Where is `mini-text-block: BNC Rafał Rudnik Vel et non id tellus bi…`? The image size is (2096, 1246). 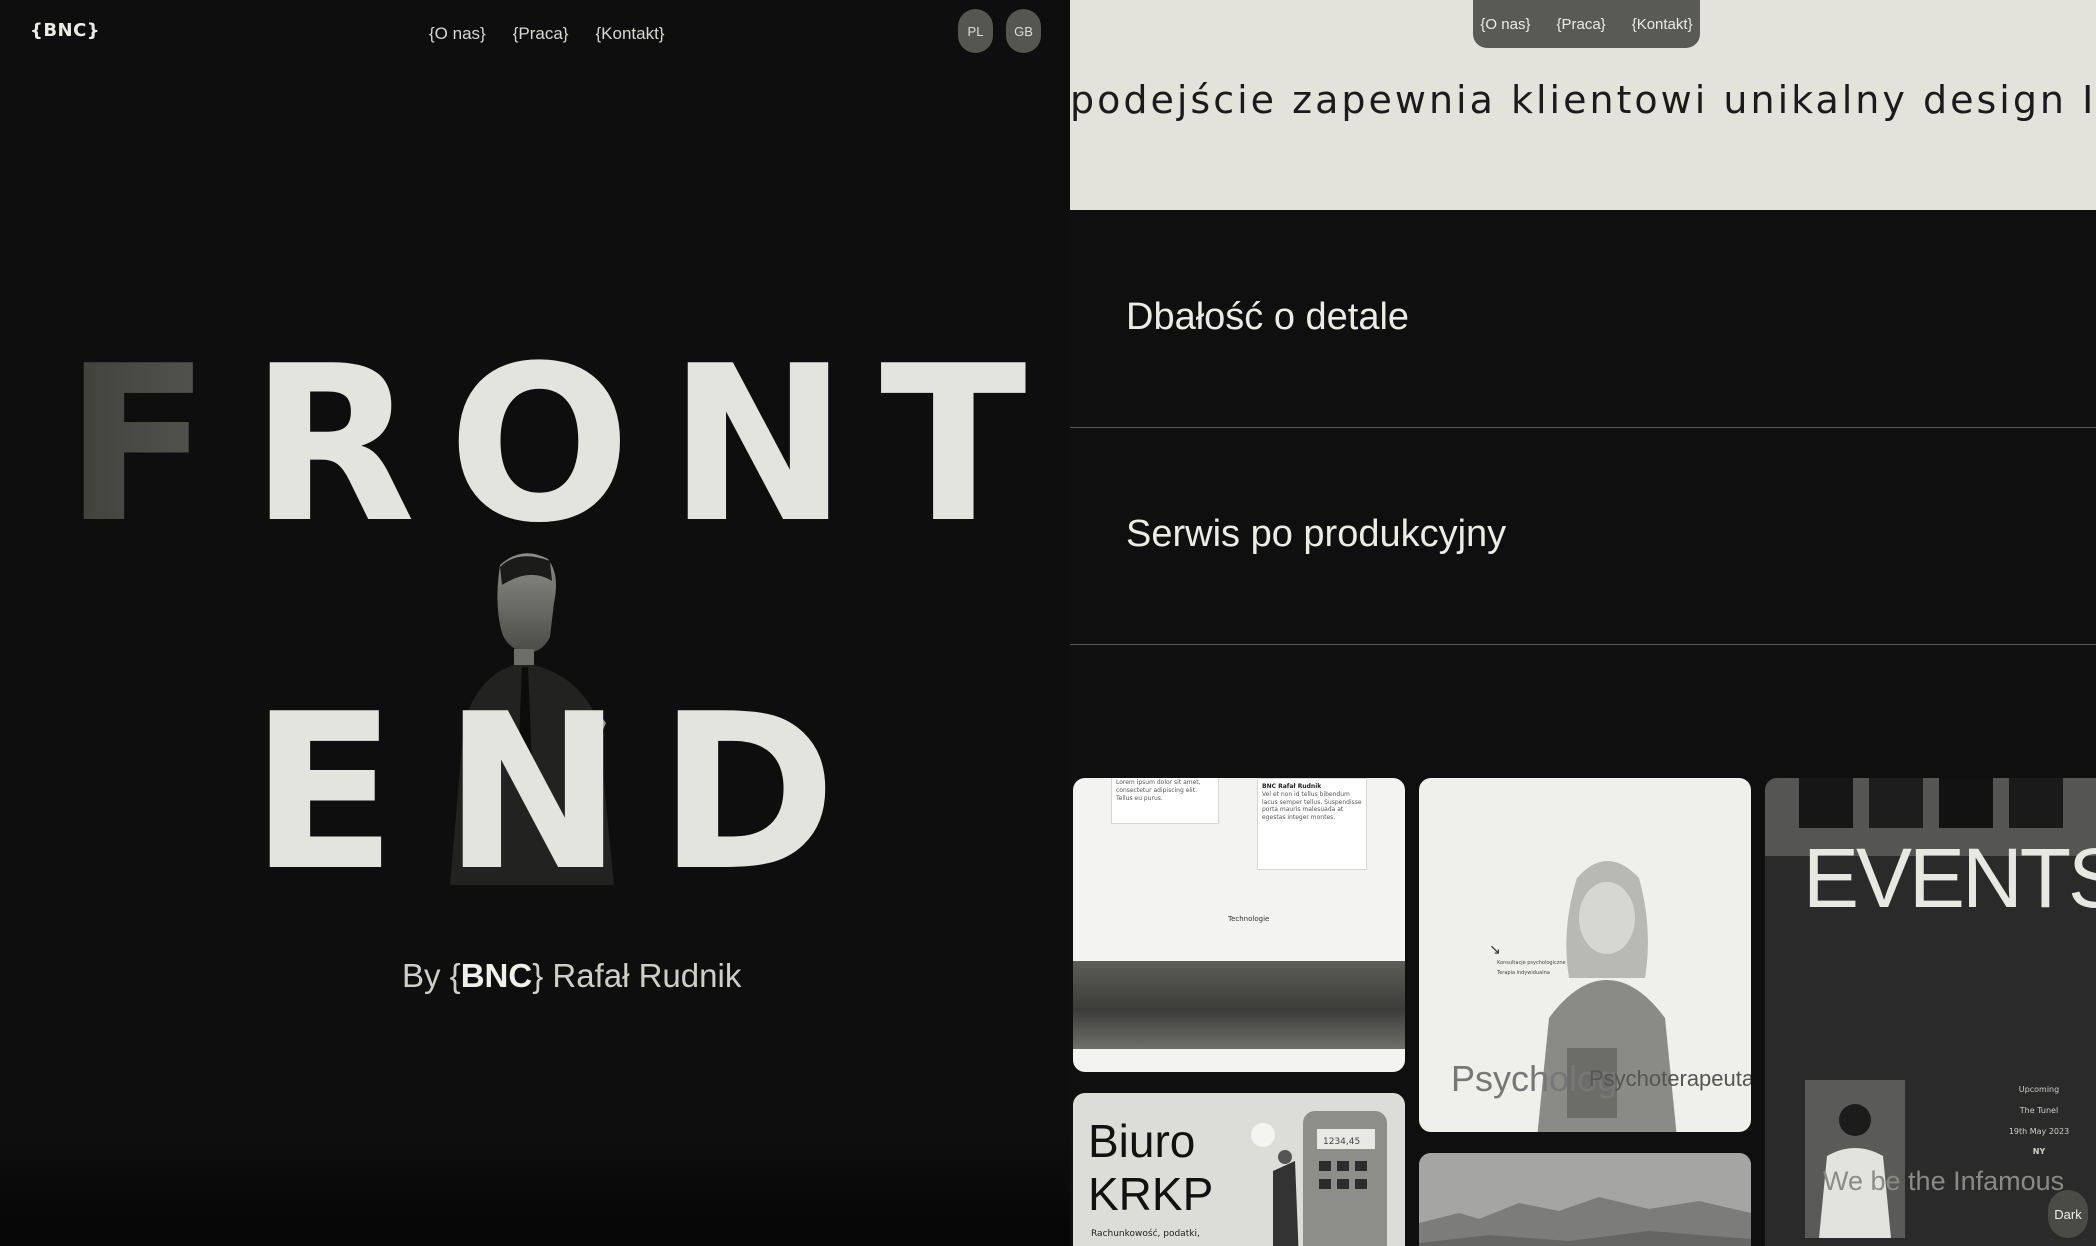 mini-text-block: BNC Rafał Rudnik Vel et non id tellus bi… is located at coordinates (1312, 824).